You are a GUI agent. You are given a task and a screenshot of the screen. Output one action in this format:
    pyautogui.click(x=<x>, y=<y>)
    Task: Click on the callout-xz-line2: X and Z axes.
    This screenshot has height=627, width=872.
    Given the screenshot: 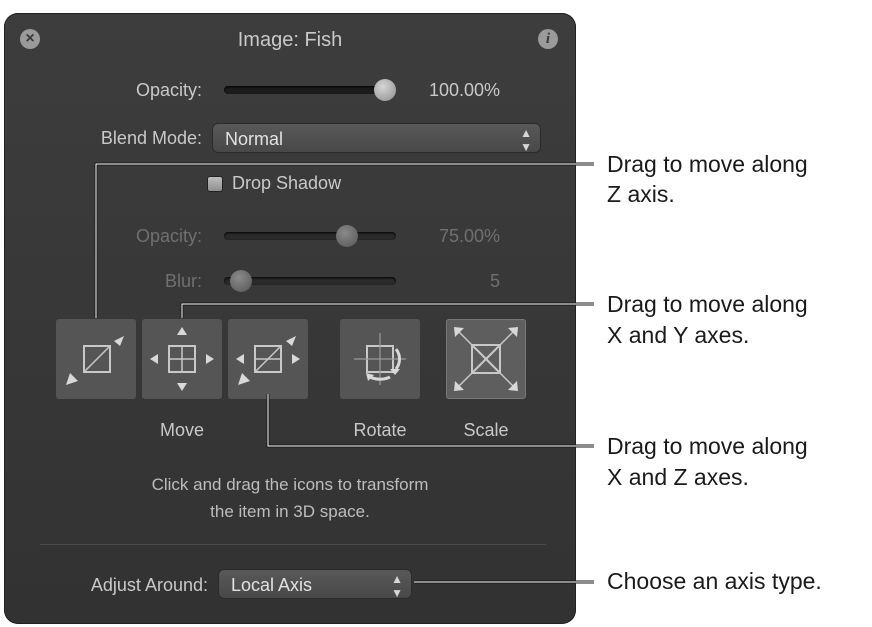 What is the action you would take?
    pyautogui.click(x=678, y=477)
    